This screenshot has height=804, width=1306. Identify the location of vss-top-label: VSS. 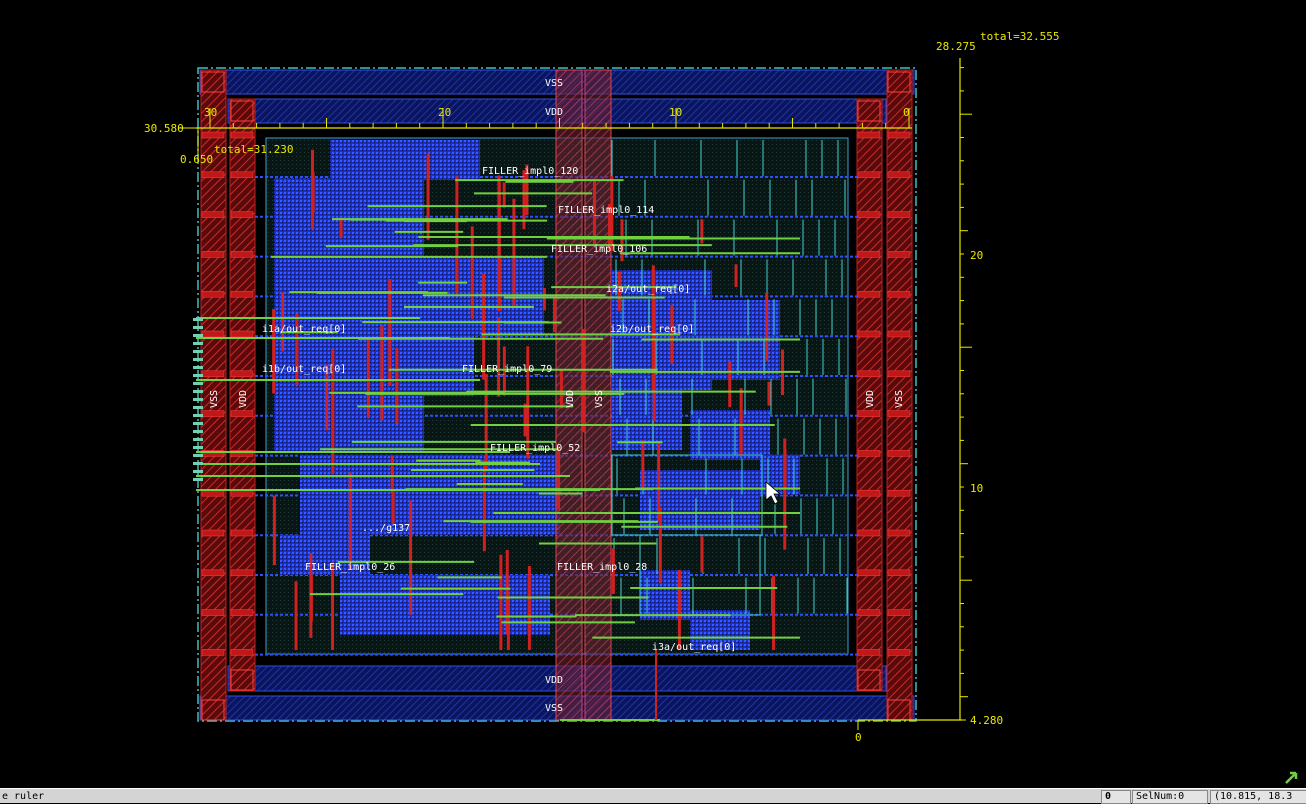
(554, 83).